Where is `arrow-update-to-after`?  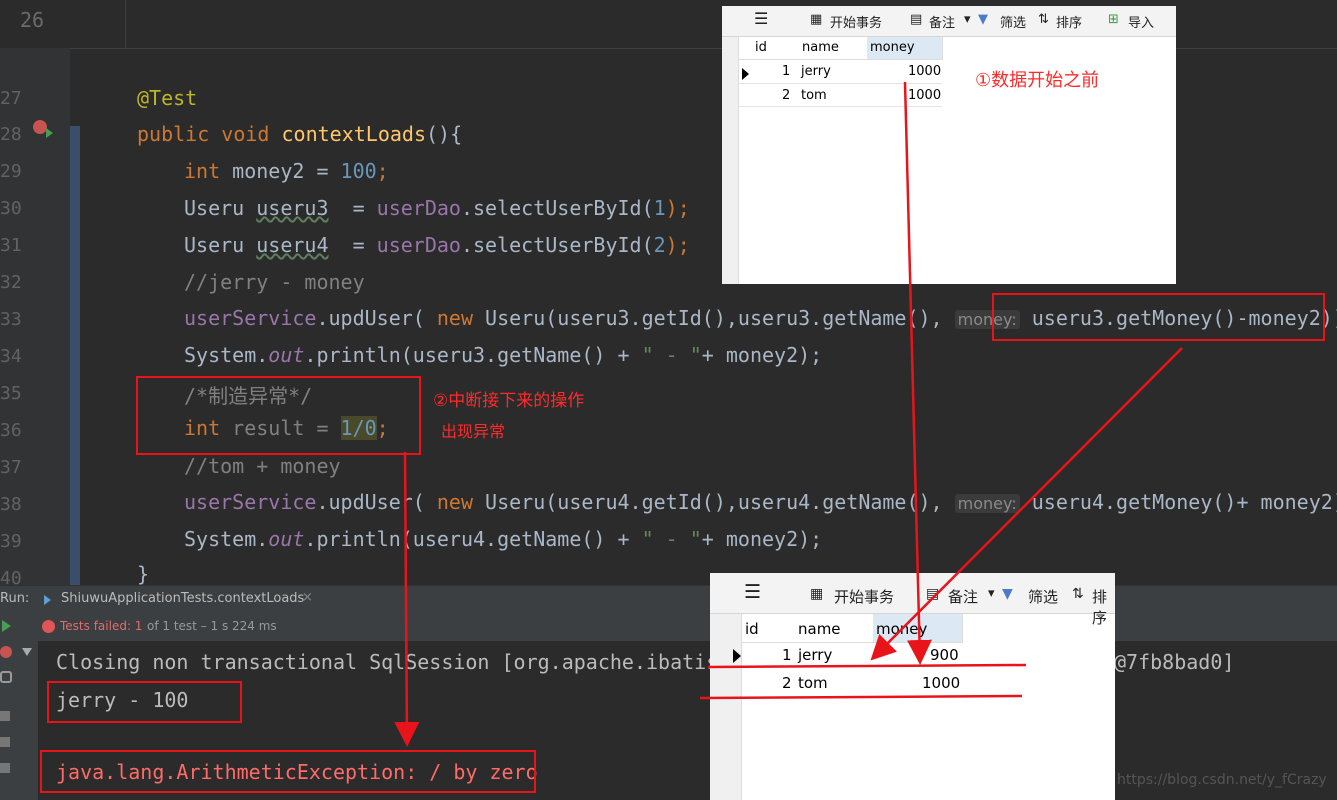 arrow-update-to-after is located at coordinates (1026, 504).